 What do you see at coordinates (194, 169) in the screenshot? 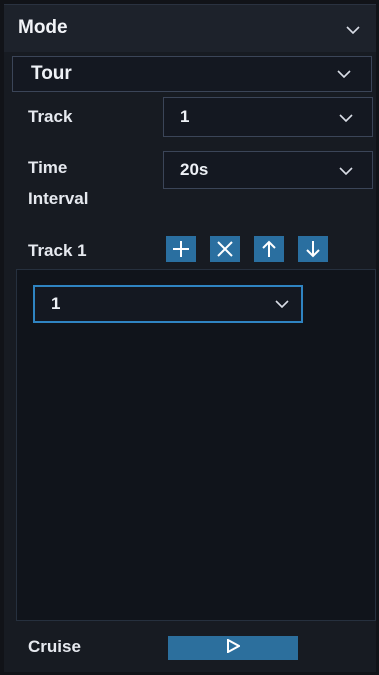
I see `time-interval-value: 20s` at bounding box center [194, 169].